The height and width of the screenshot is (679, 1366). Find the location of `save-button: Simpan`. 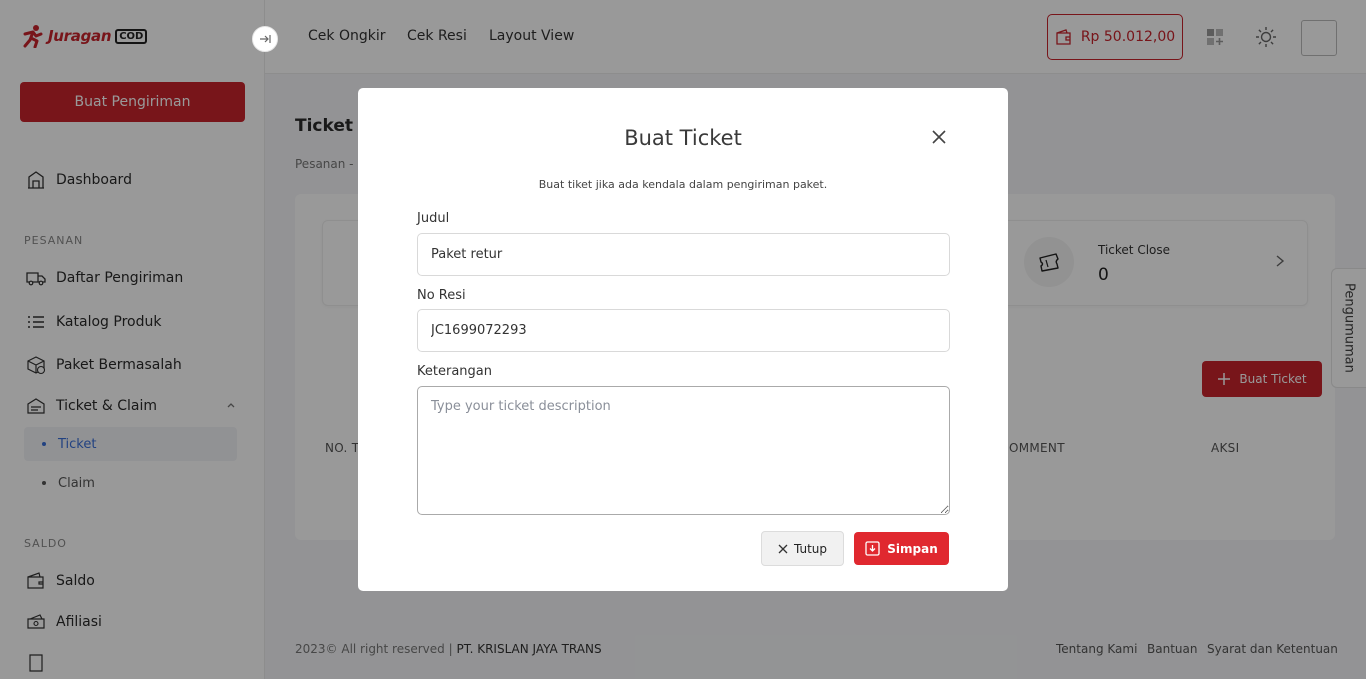

save-button: Simpan is located at coordinates (901, 548).